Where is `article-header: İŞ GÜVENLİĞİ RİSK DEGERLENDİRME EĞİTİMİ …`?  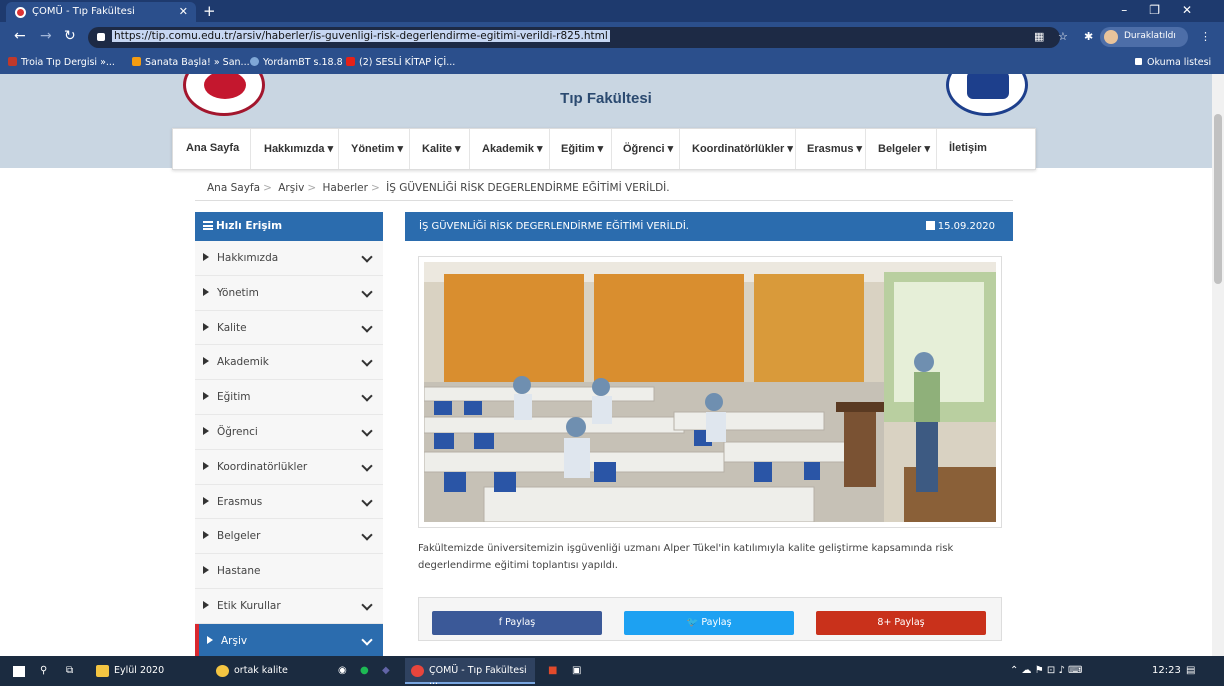 article-header: İŞ GÜVENLİĞİ RİSK DEGERLENDİRME EĞİTİMİ … is located at coordinates (709, 226).